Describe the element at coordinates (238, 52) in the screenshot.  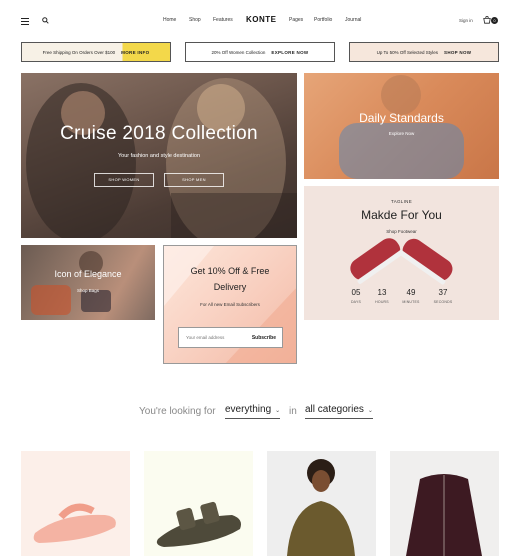
I see `promo-text: 20% Off Women Collection` at that location.